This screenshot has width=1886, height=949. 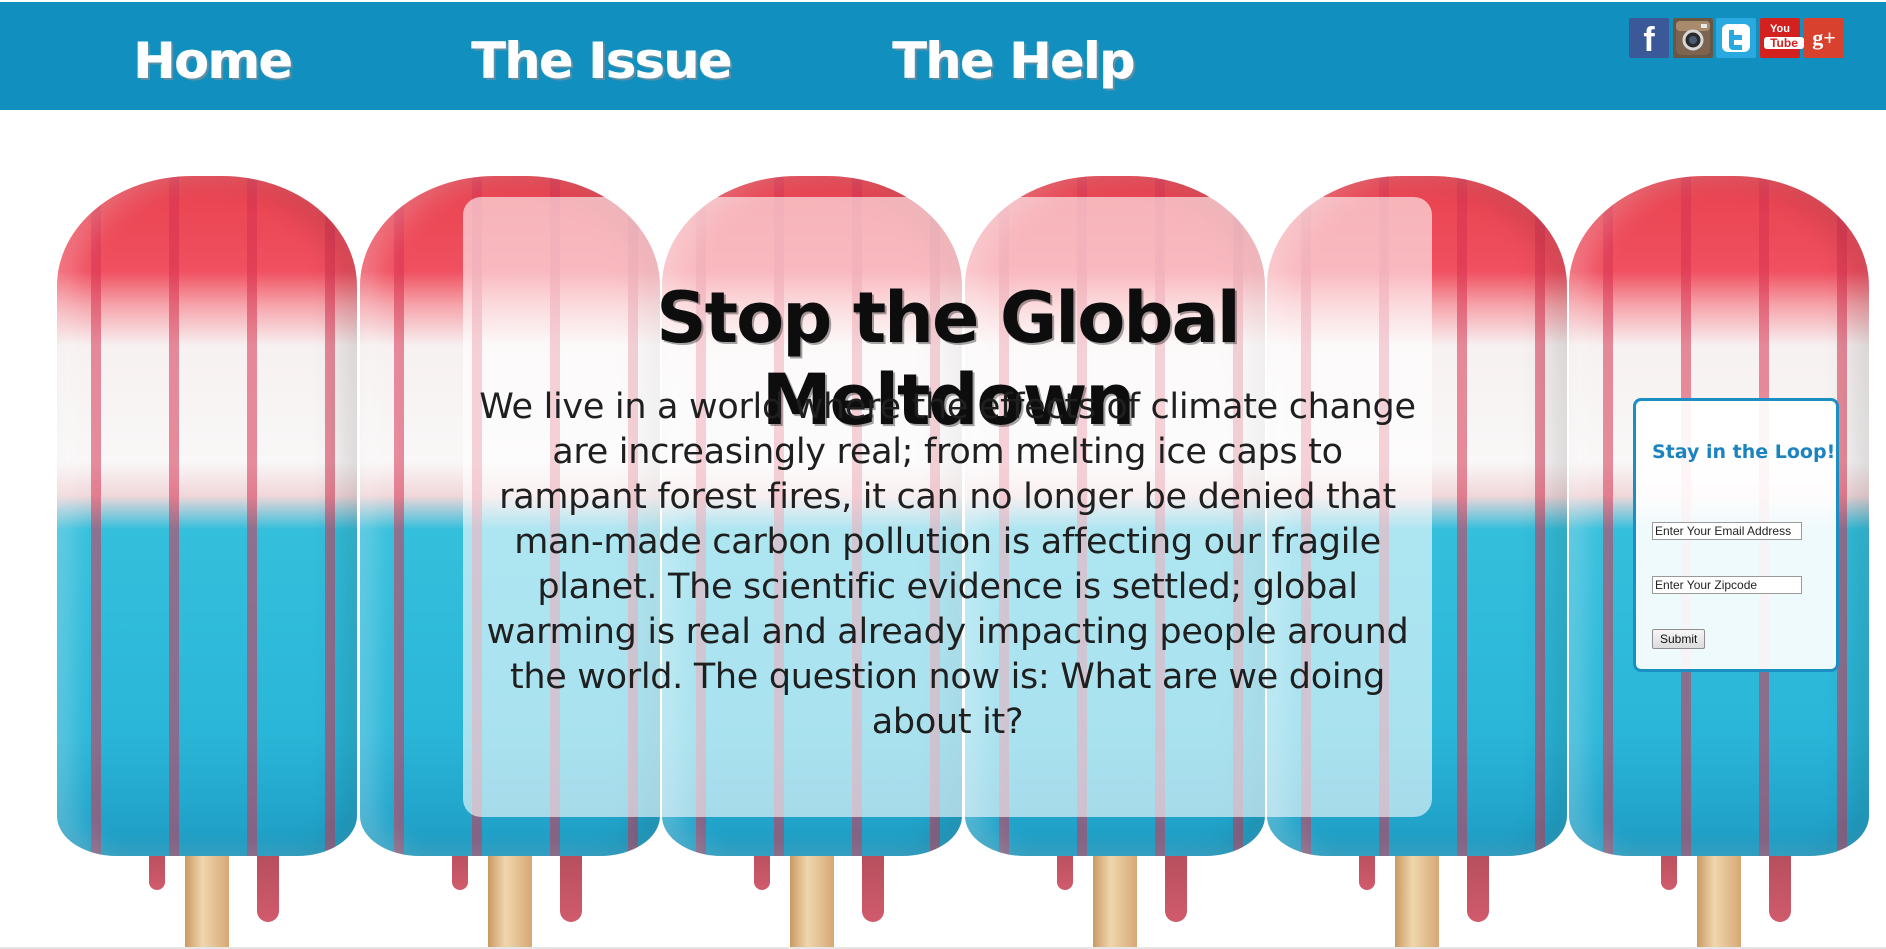 I want to click on google-plus-icon: g+, so click(x=1824, y=38).